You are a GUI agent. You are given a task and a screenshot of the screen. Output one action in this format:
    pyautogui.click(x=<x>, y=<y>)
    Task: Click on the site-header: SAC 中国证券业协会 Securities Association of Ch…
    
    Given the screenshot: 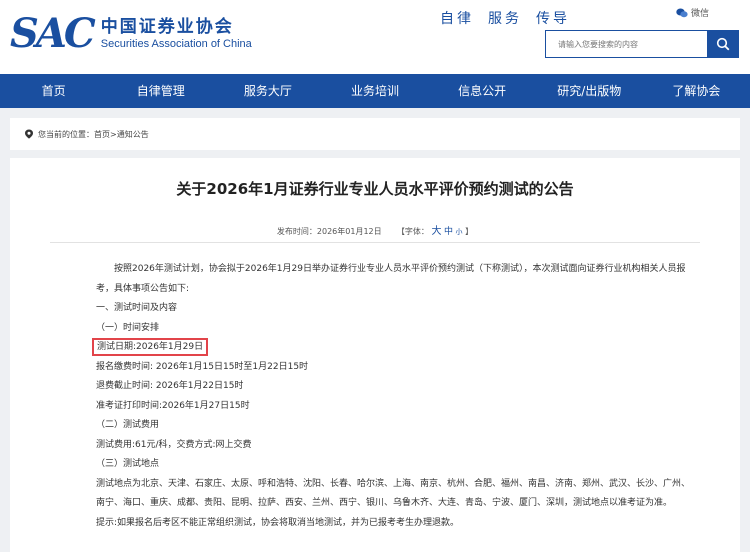 What is the action you would take?
    pyautogui.click(x=375, y=37)
    